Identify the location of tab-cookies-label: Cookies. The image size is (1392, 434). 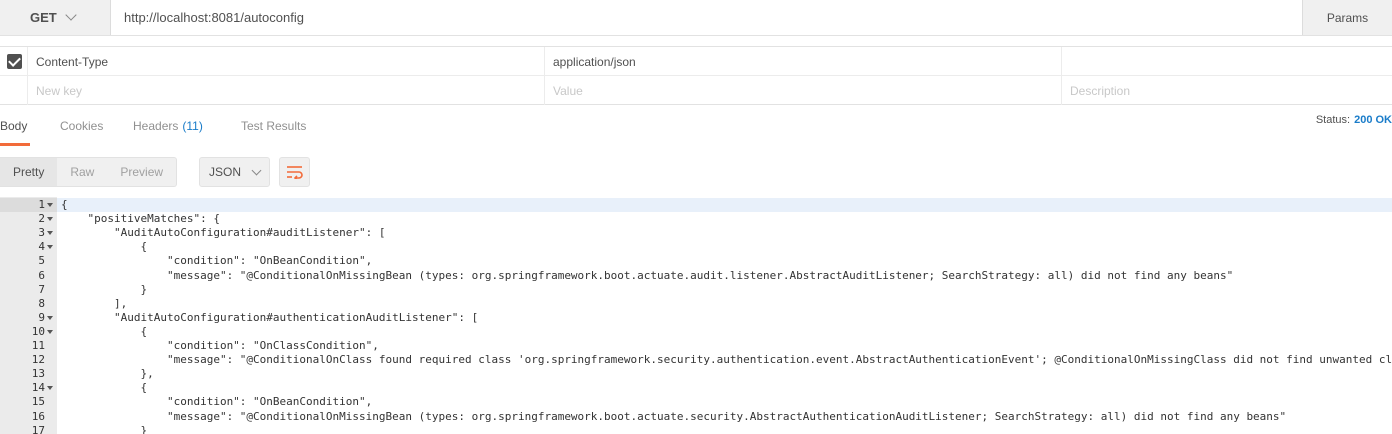
(82, 126).